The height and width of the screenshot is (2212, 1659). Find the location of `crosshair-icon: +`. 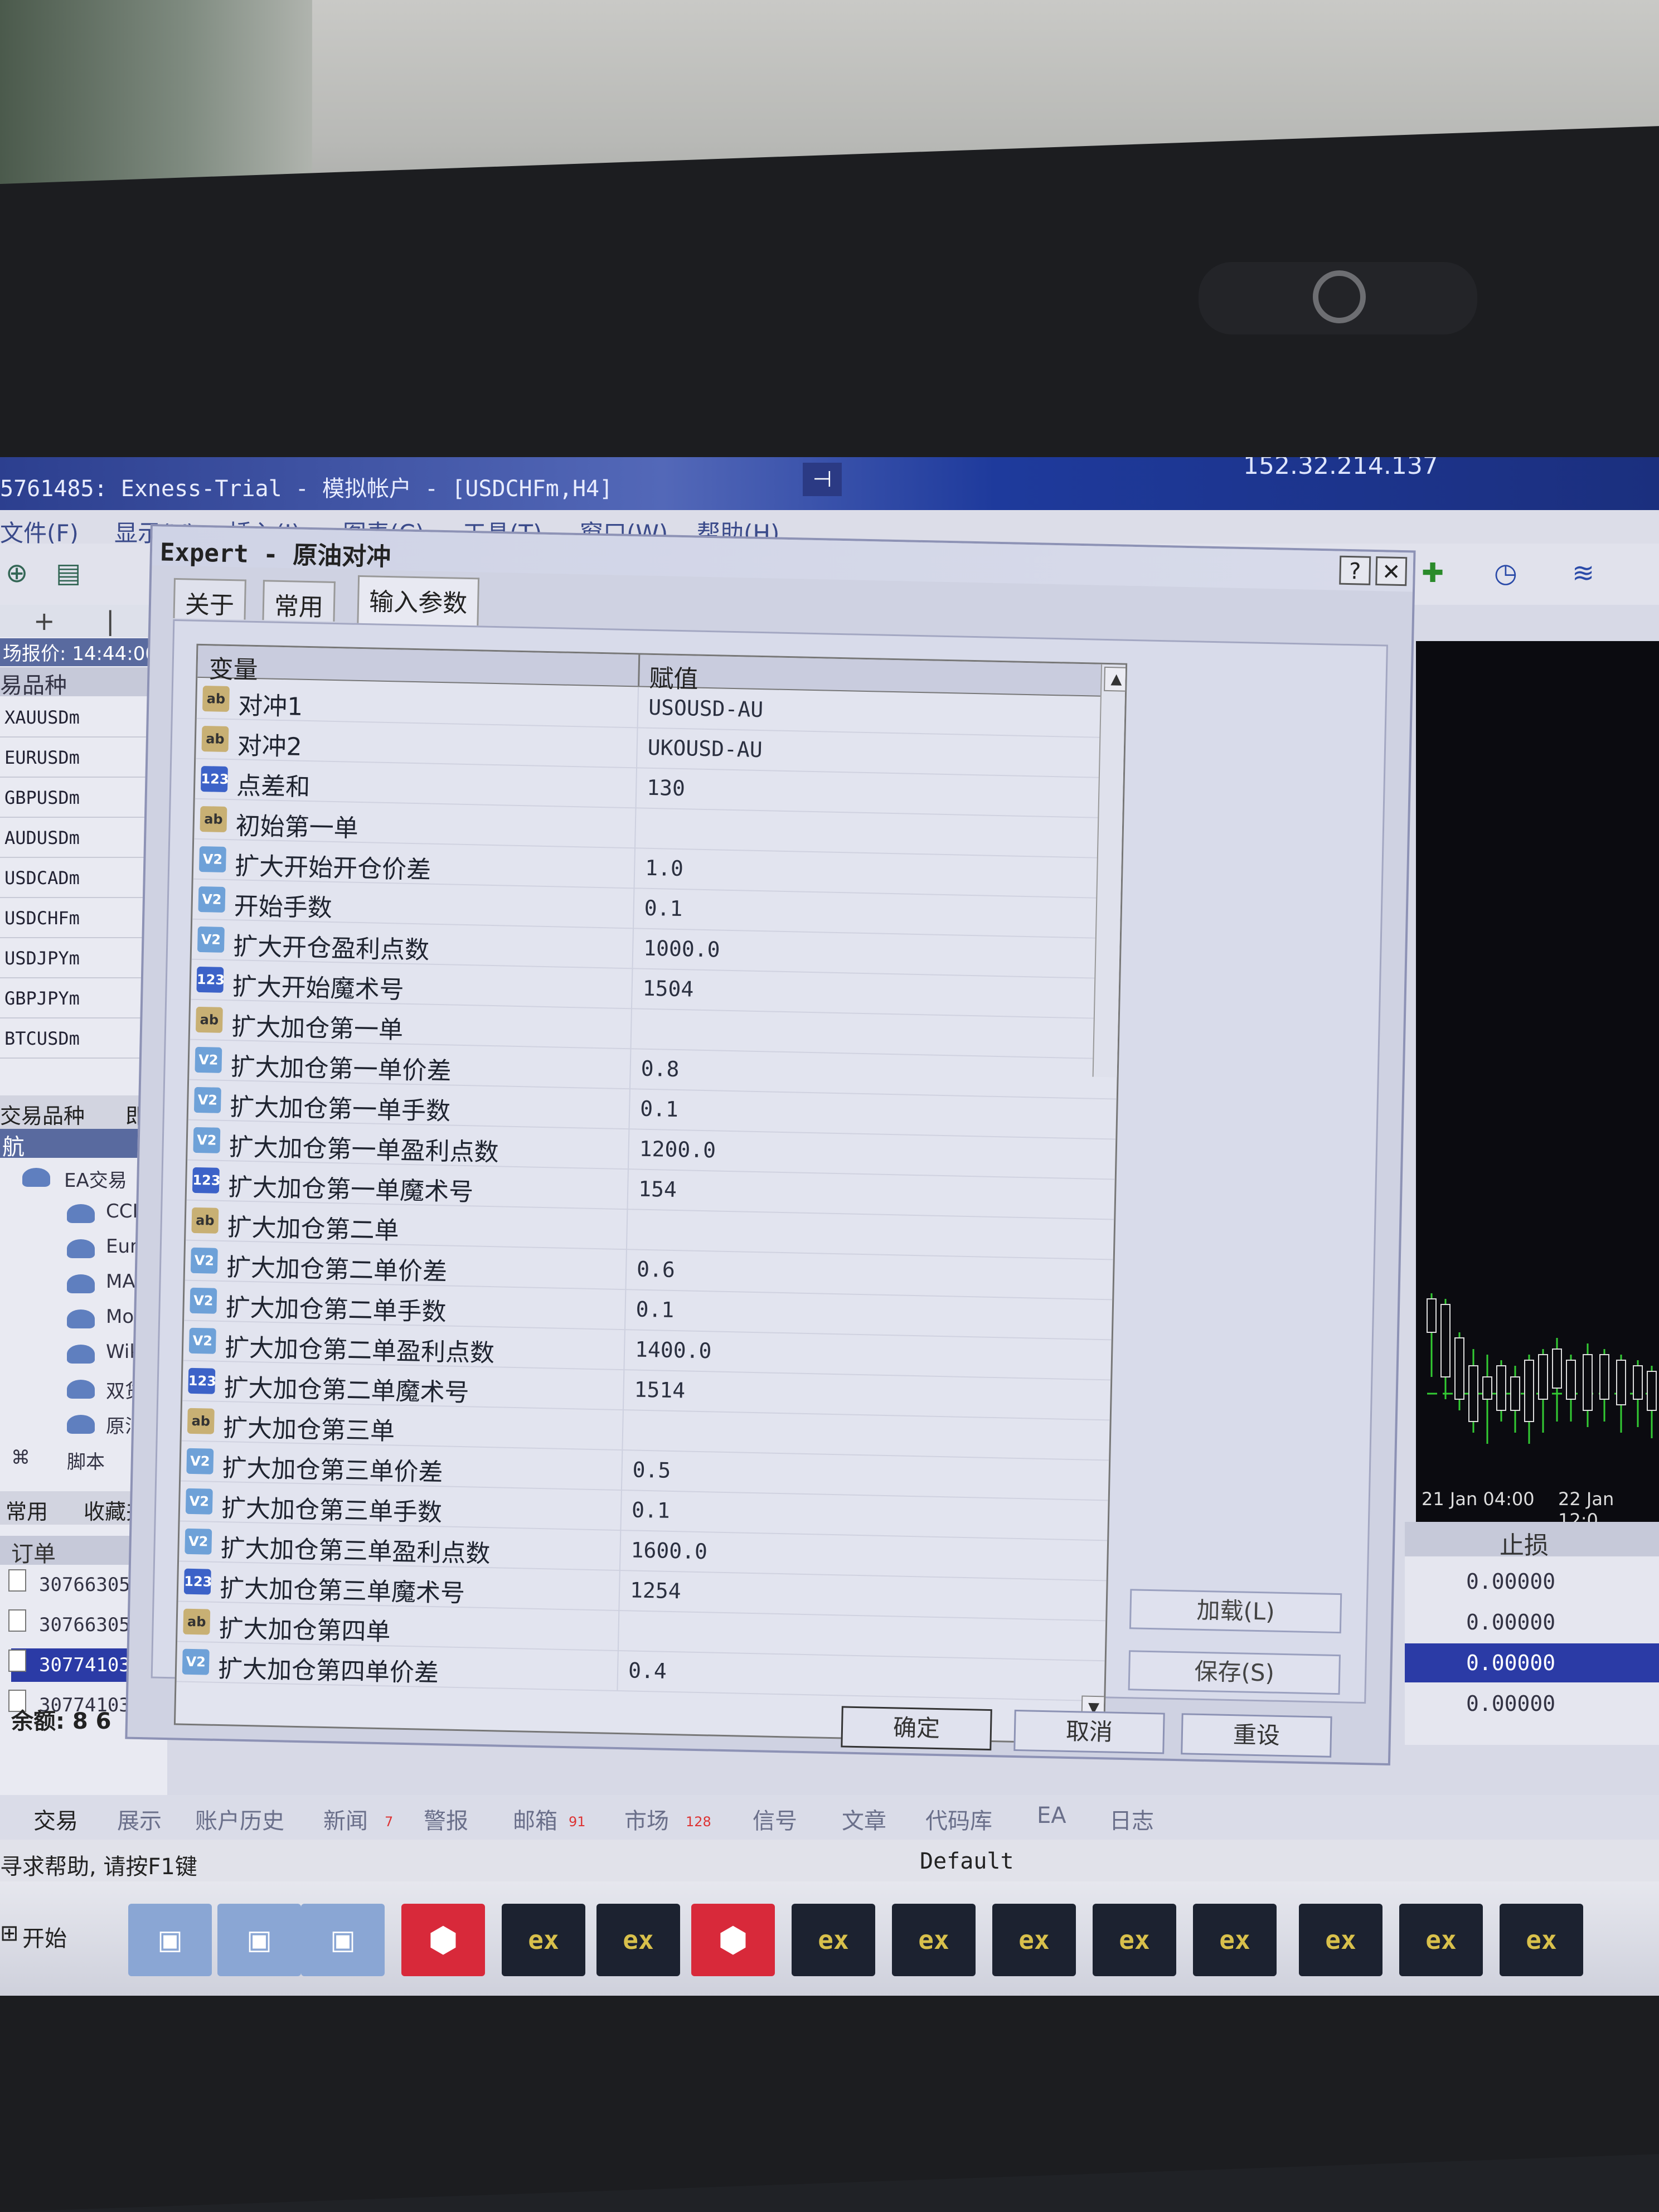

crosshair-icon: + is located at coordinates (44, 621).